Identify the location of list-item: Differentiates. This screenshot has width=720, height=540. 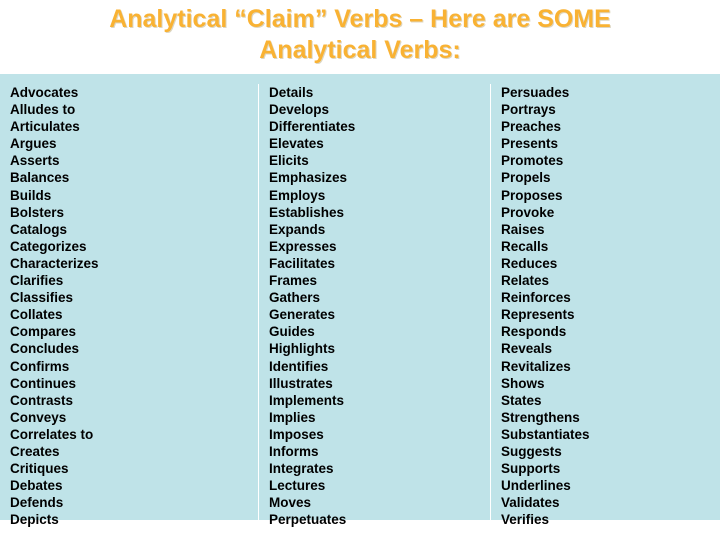
(312, 127).